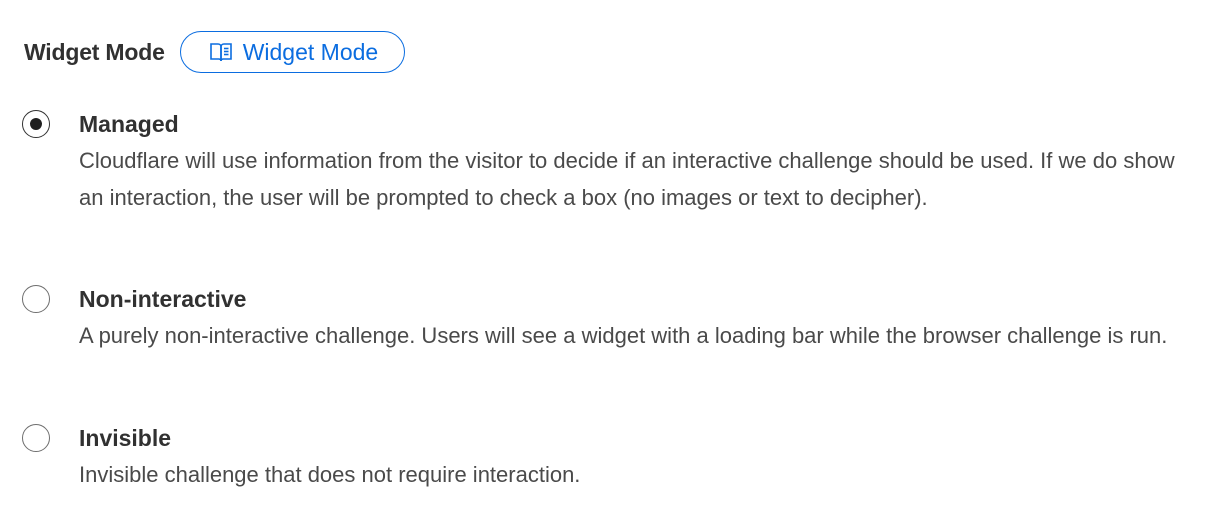 This screenshot has height=528, width=1220. Describe the element at coordinates (36, 438) in the screenshot. I see `radio-invisible` at that location.